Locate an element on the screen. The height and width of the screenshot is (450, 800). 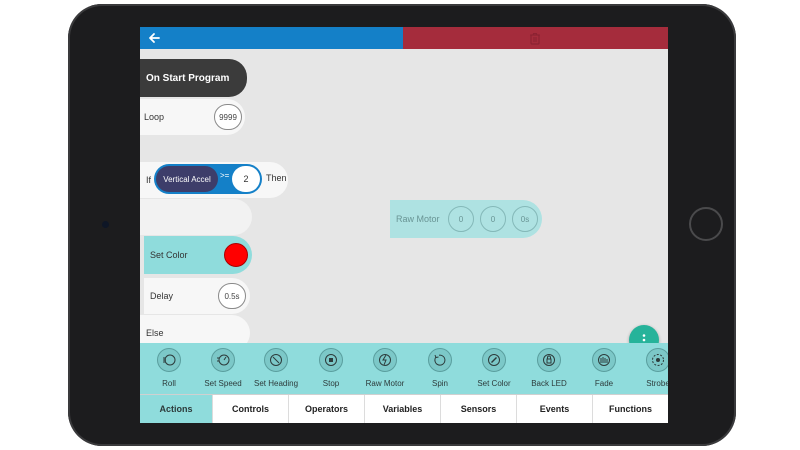
header-left is located at coordinates (271, 38).